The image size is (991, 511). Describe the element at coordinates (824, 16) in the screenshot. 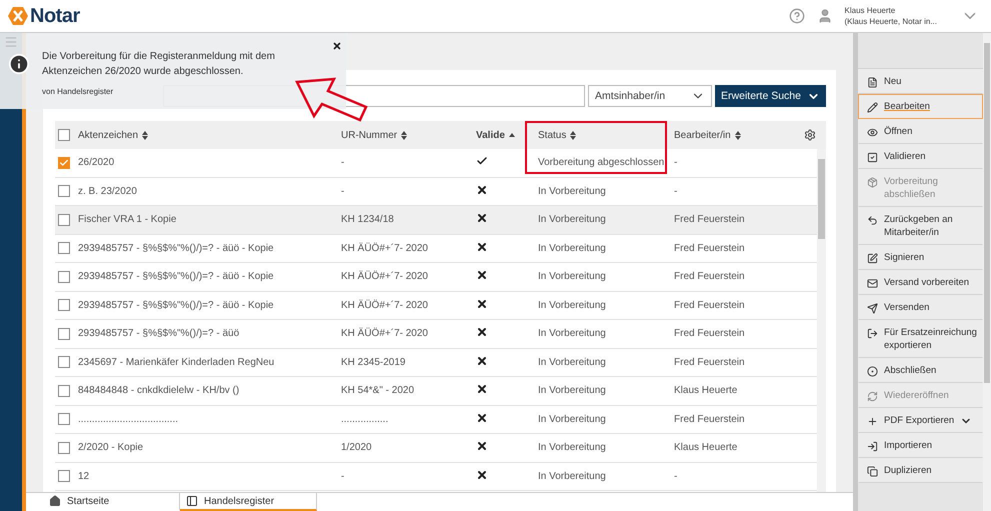

I see `user-icon` at that location.